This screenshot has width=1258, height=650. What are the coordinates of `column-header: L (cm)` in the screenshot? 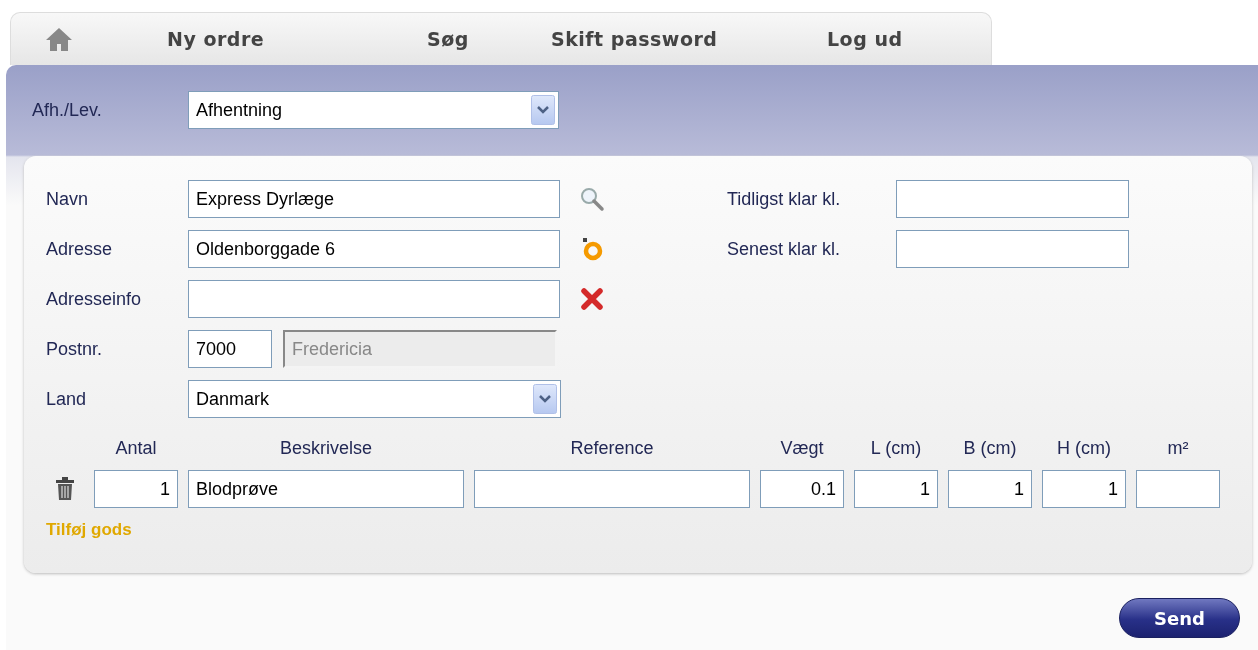 It's located at (896, 449).